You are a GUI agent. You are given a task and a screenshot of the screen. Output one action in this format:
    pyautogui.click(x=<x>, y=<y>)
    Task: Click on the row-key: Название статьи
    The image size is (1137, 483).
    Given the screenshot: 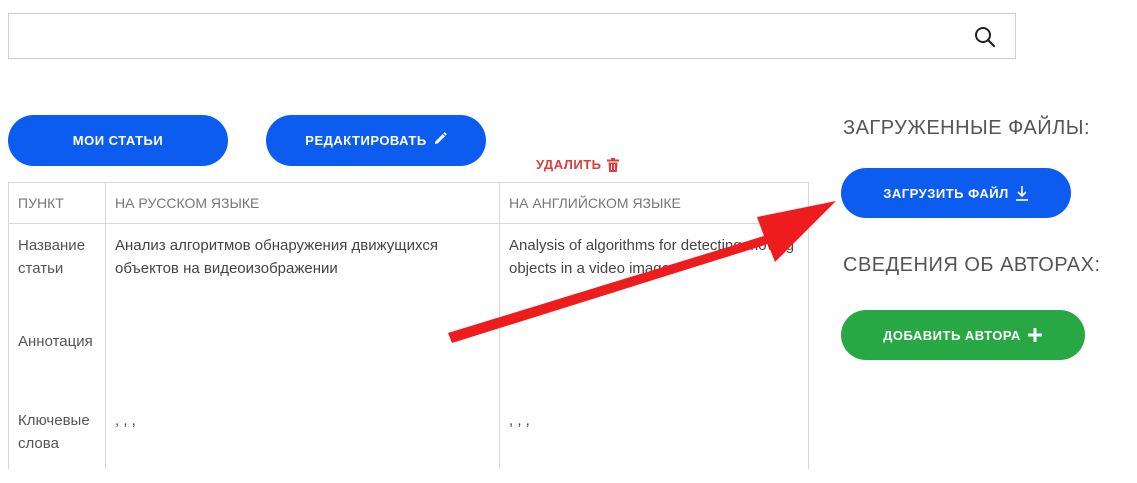 What is the action you would take?
    pyautogui.click(x=57, y=271)
    